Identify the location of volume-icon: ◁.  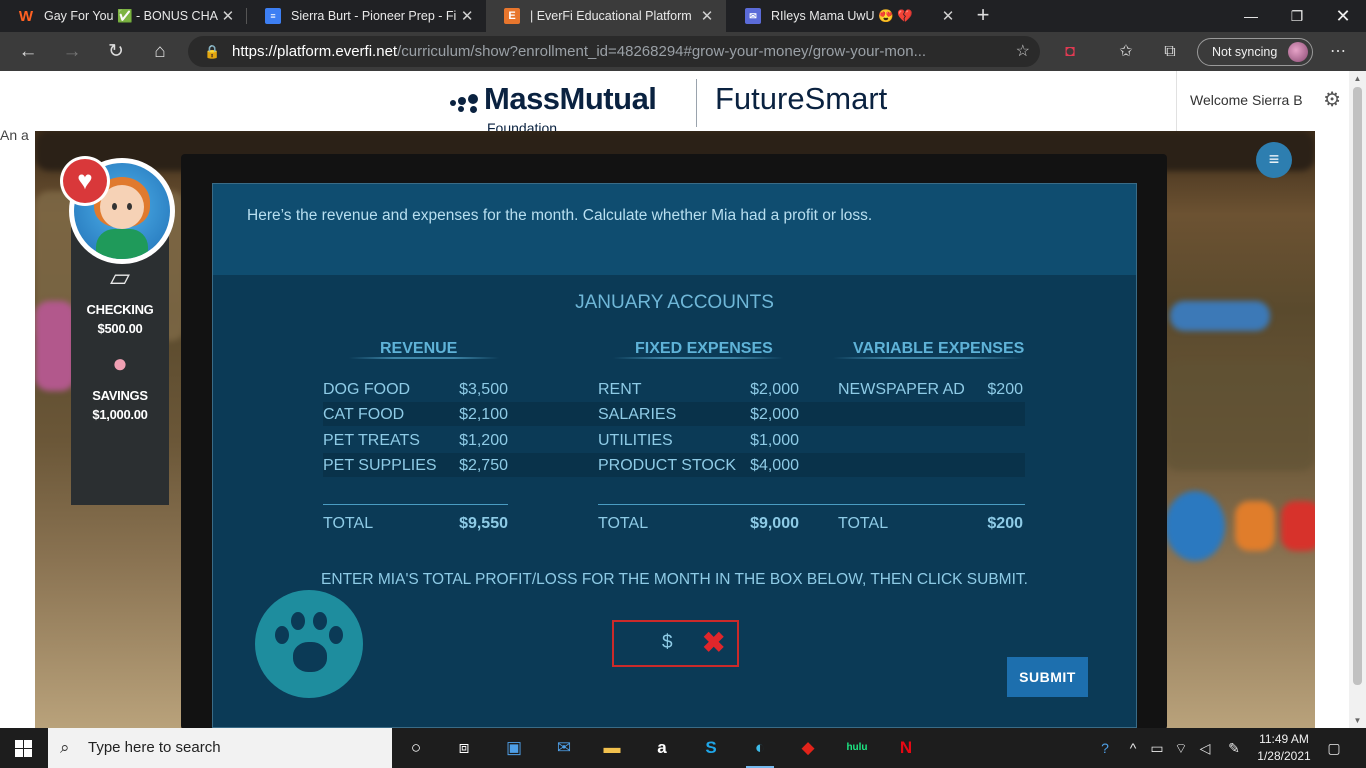
(1205, 748).